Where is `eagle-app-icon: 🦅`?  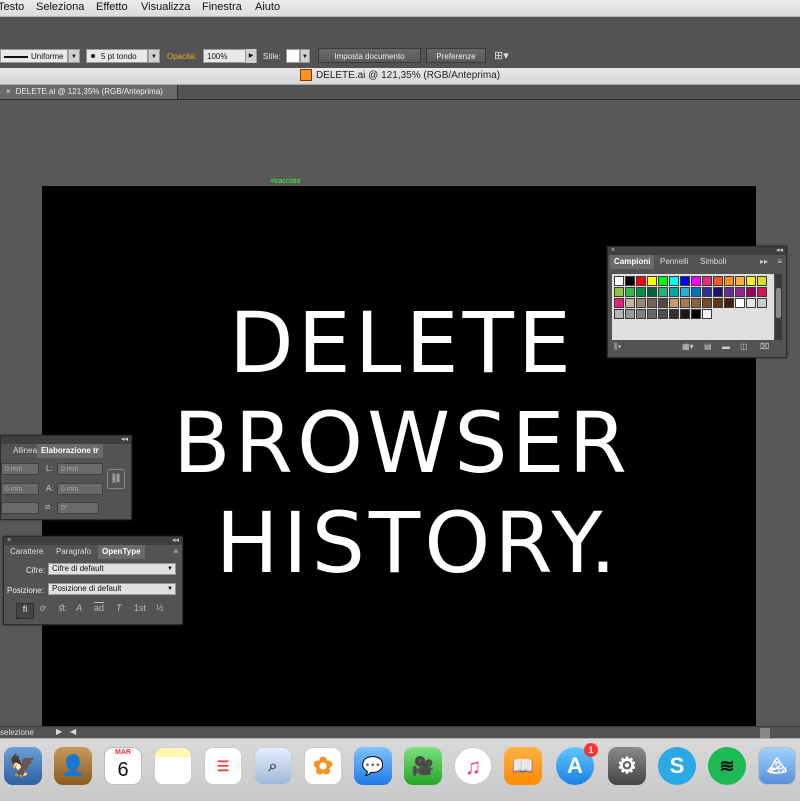 eagle-app-icon: 🦅 is located at coordinates (23, 766).